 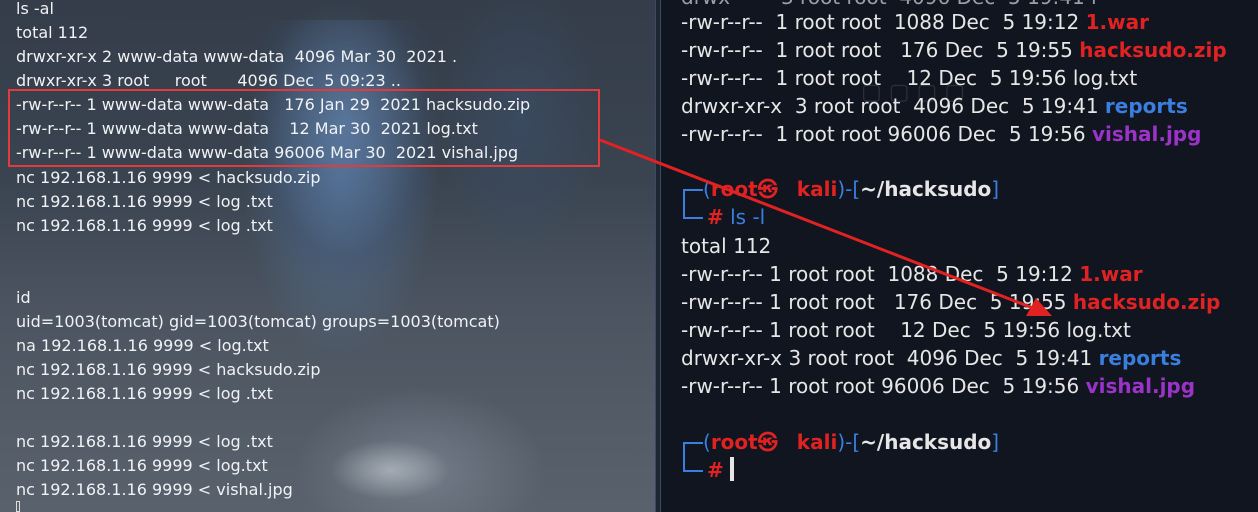 I want to click on command-text: ls -l, so click(x=748, y=217).